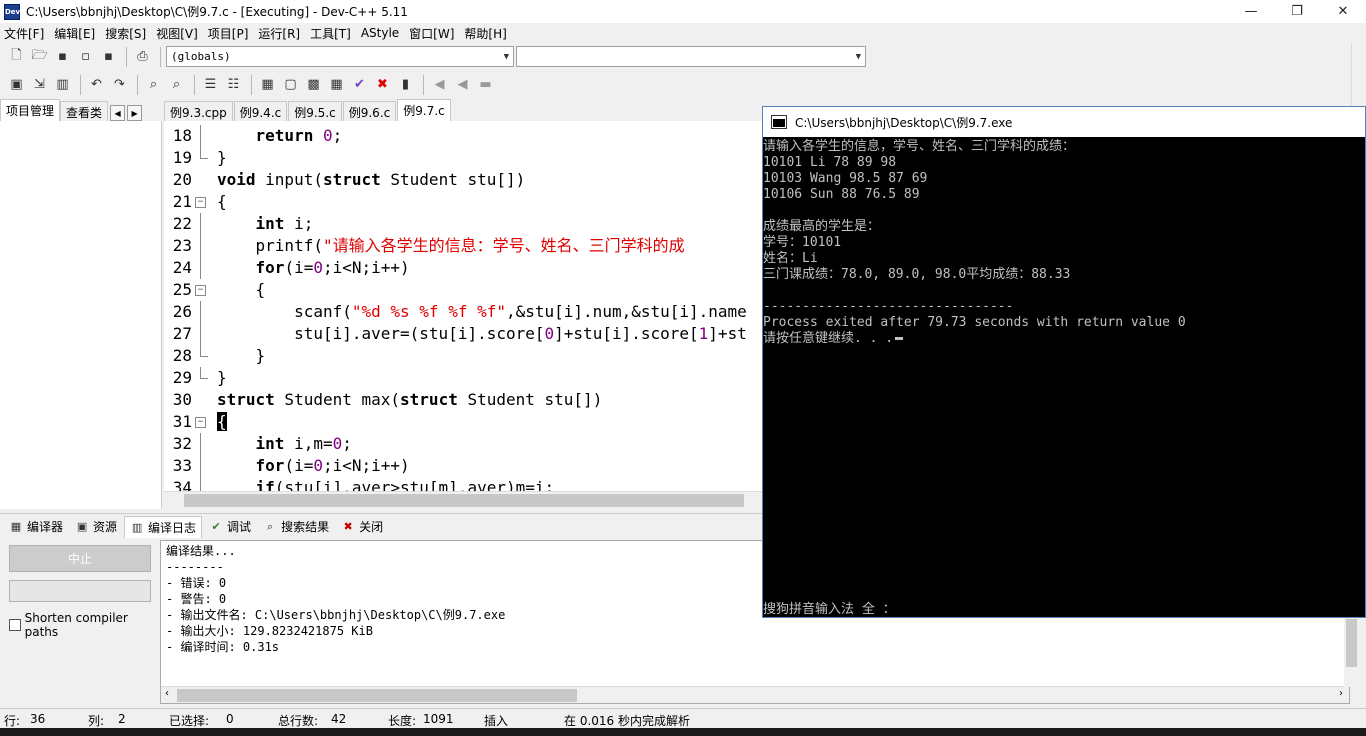  Describe the element at coordinates (96, 527) in the screenshot. I see `tab-resources: ▣ 资源` at that location.